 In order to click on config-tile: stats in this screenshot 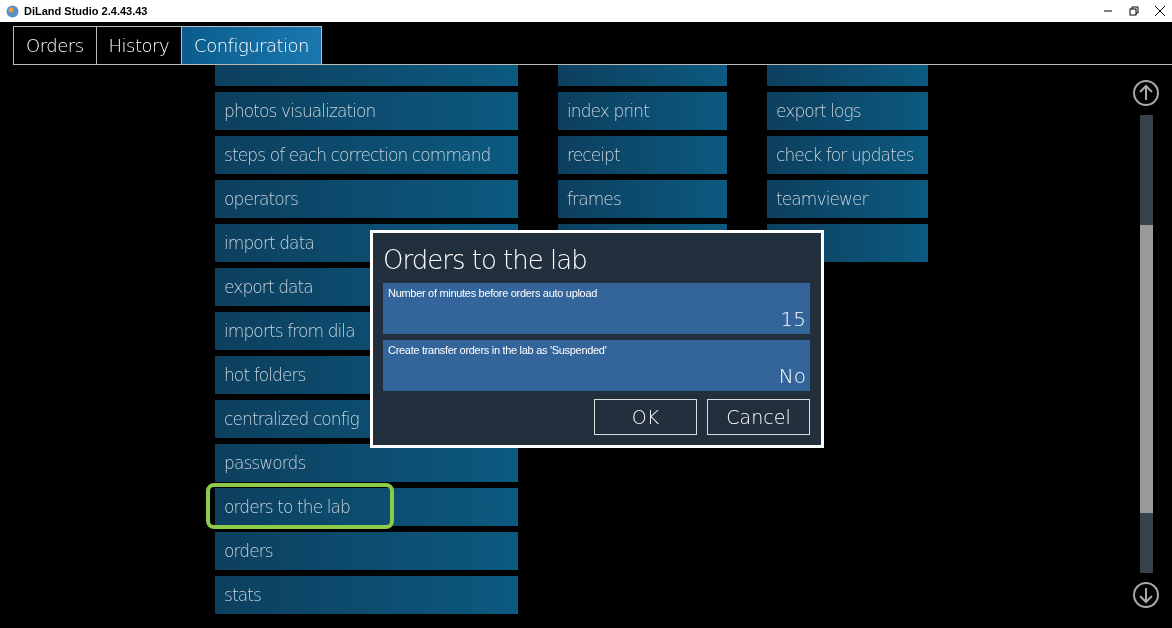, I will do `click(366, 595)`.